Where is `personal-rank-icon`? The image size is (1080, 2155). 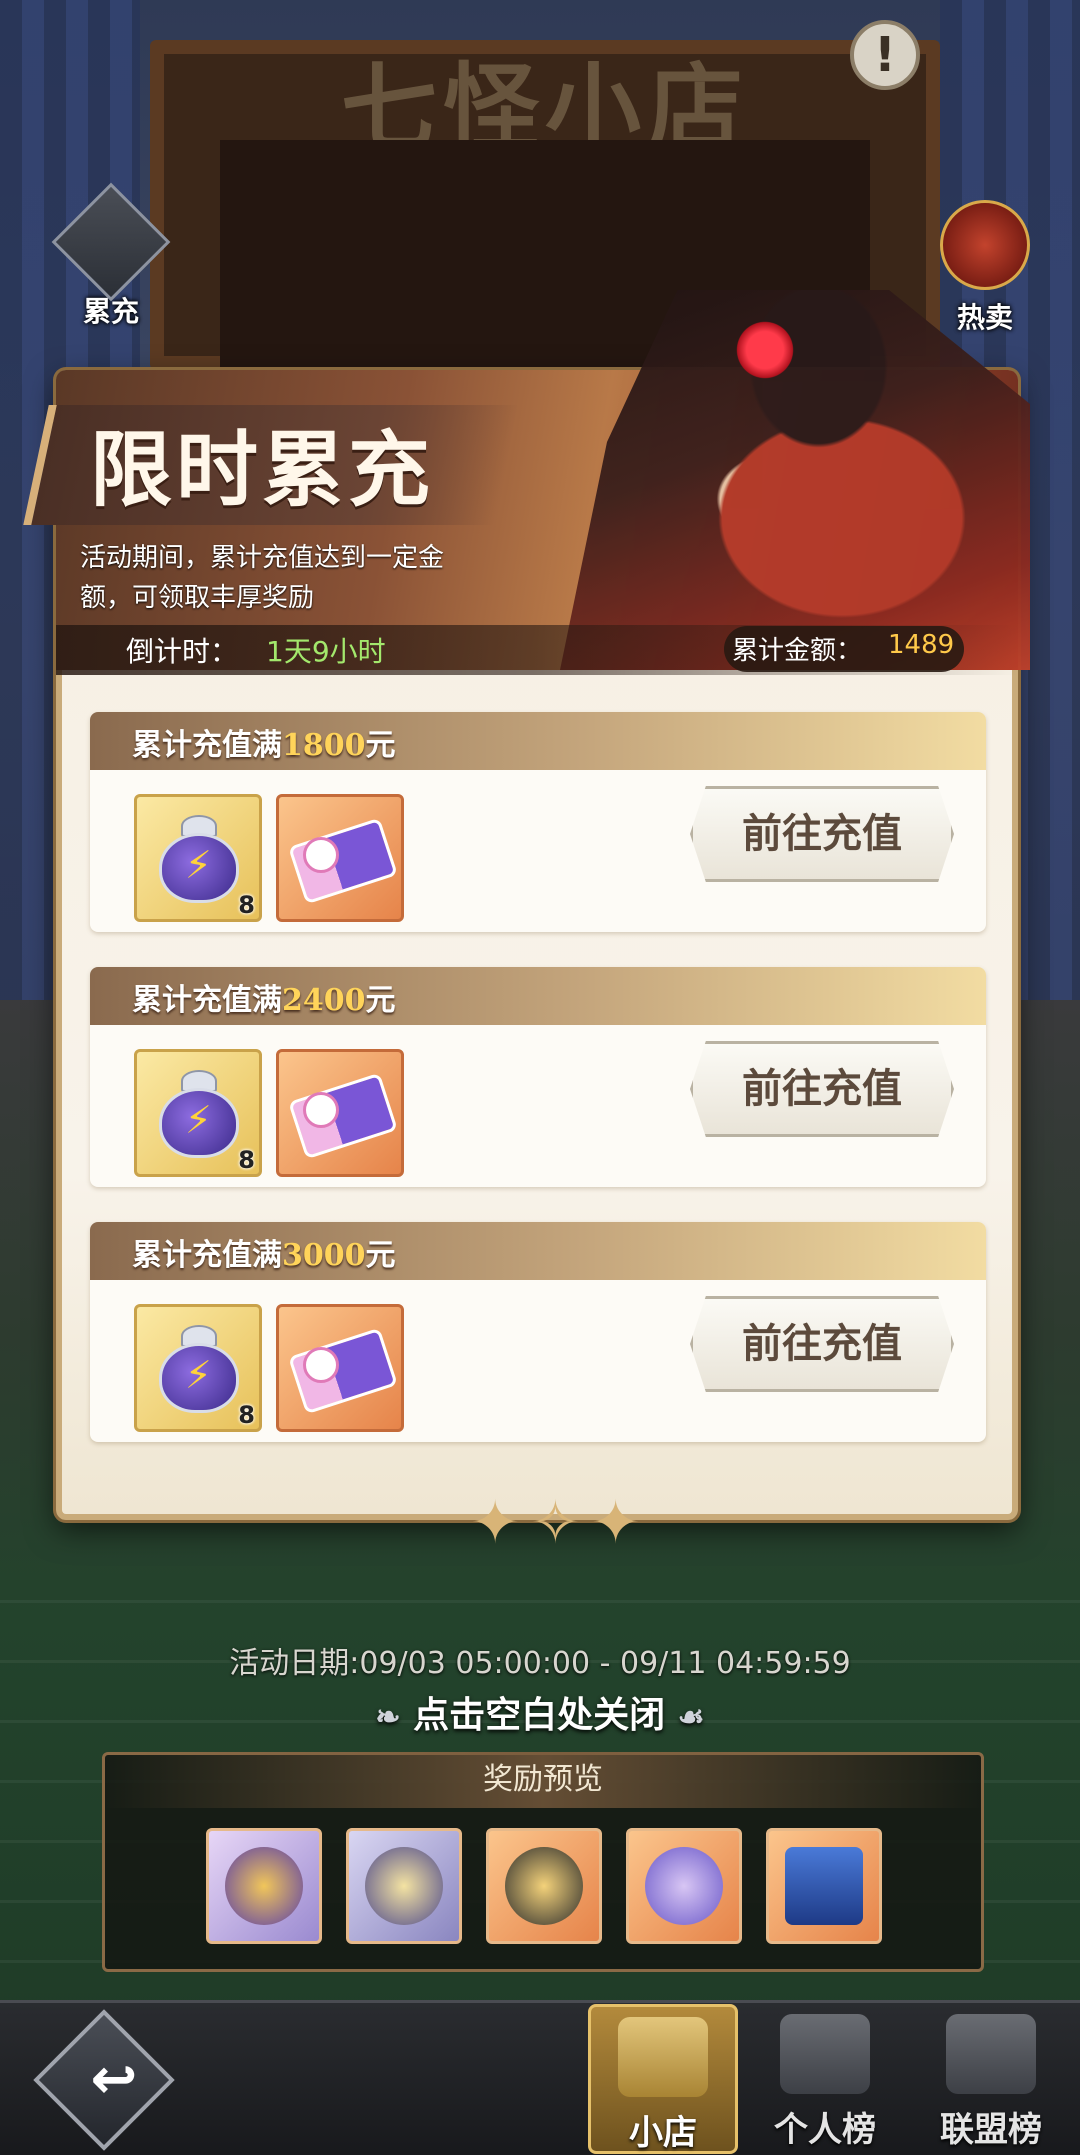
personal-rank-icon is located at coordinates (825, 2054).